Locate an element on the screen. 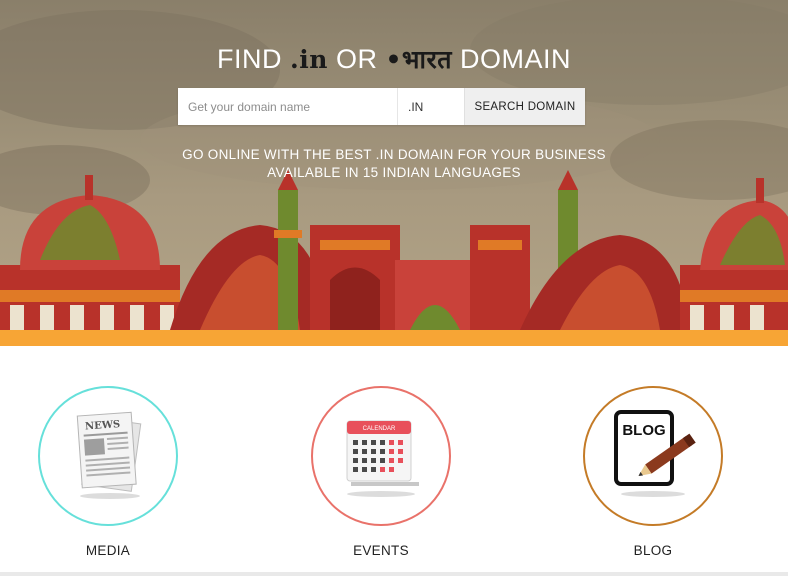  domain-search-input is located at coordinates (288, 106).